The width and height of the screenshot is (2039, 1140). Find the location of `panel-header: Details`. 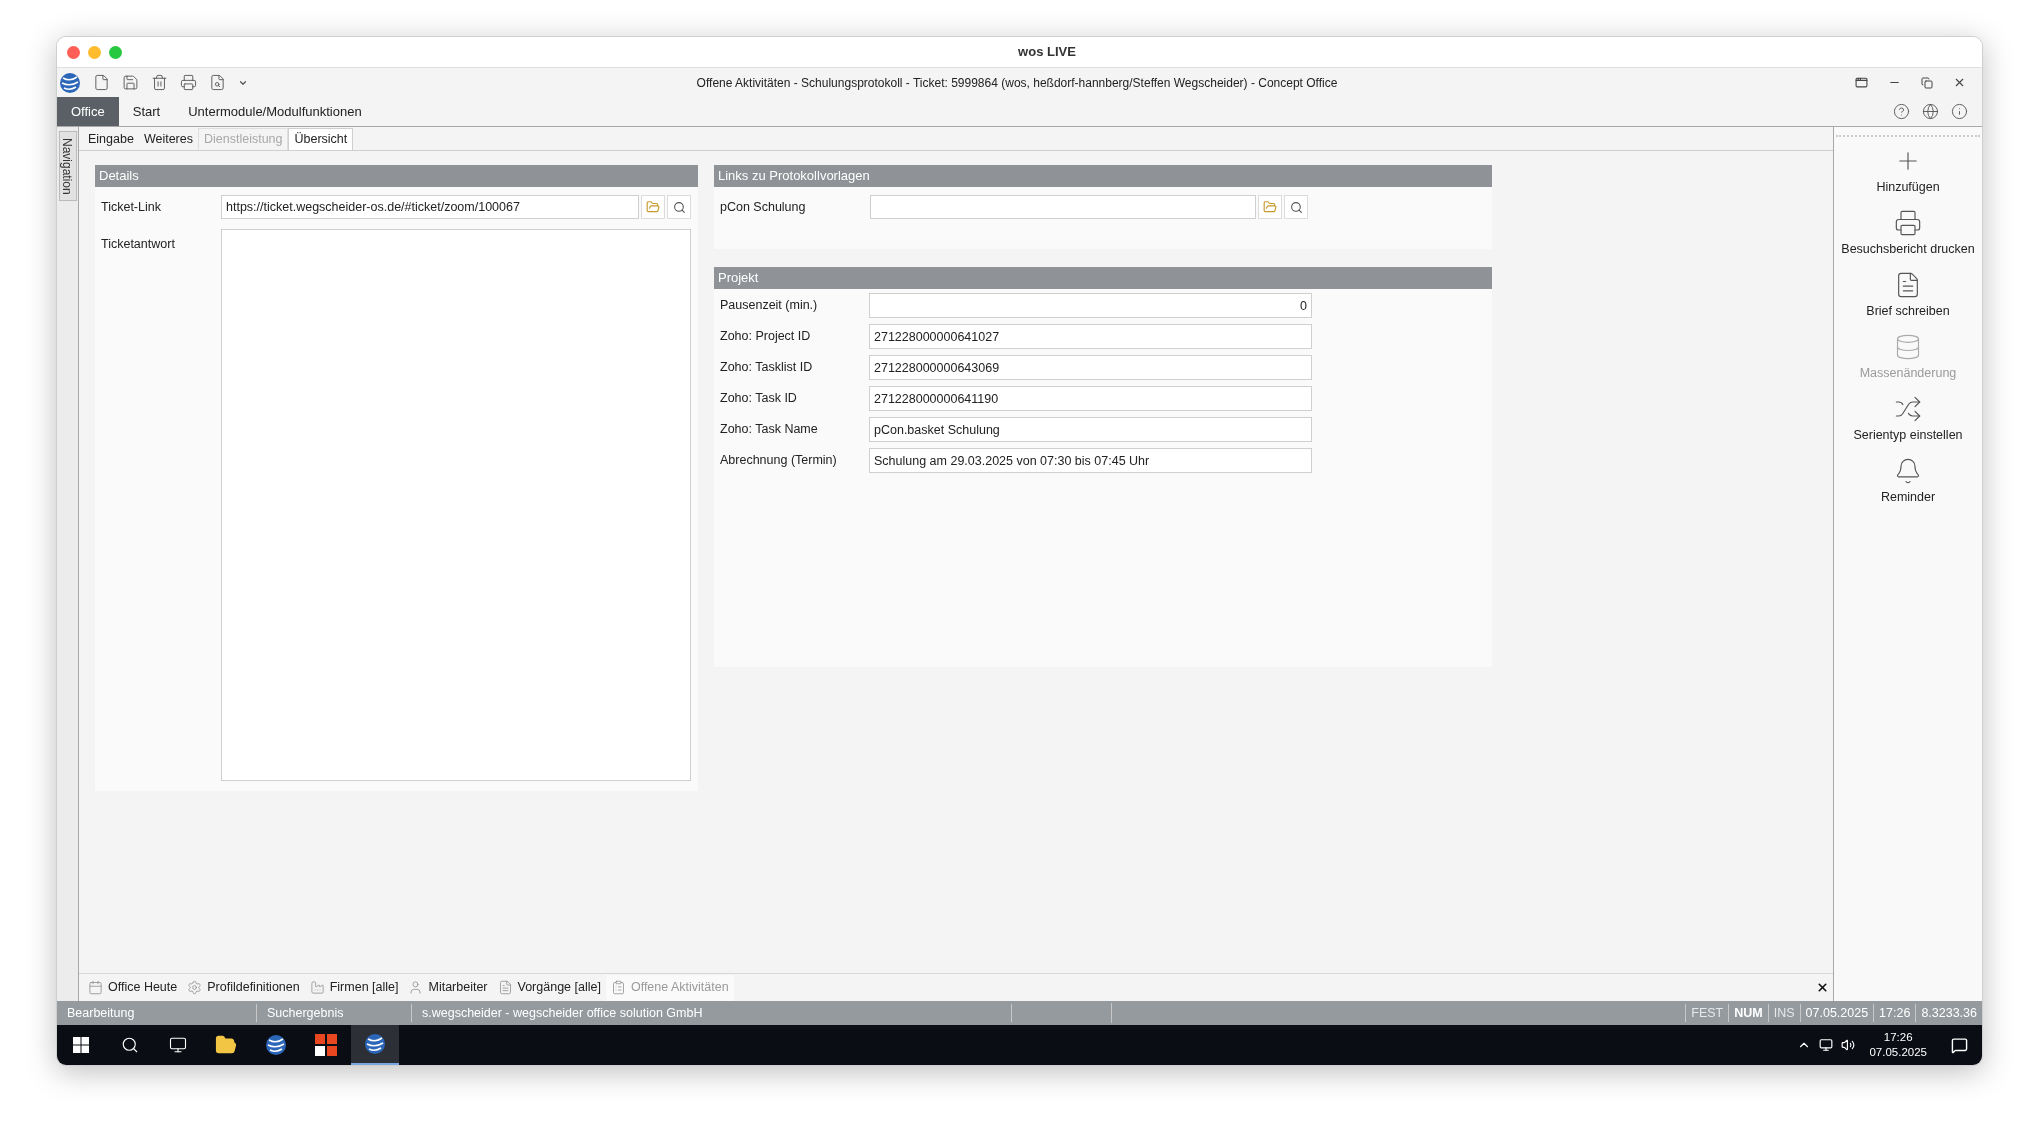

panel-header: Details is located at coordinates (396, 176).